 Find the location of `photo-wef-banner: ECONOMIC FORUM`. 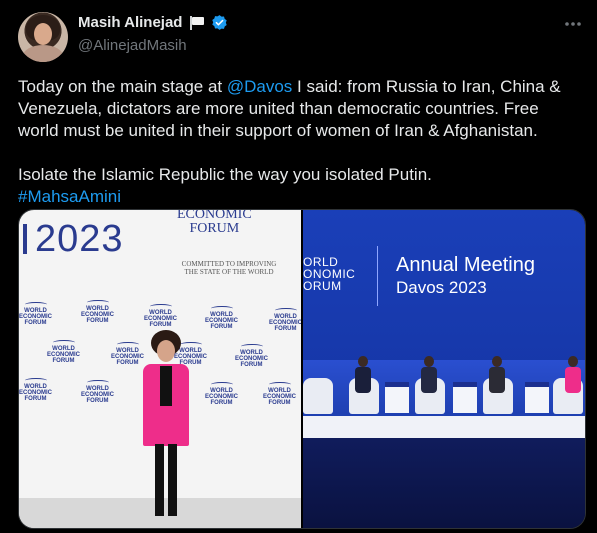

photo-wef-banner: ECONOMIC FORUM is located at coordinates (214, 223).